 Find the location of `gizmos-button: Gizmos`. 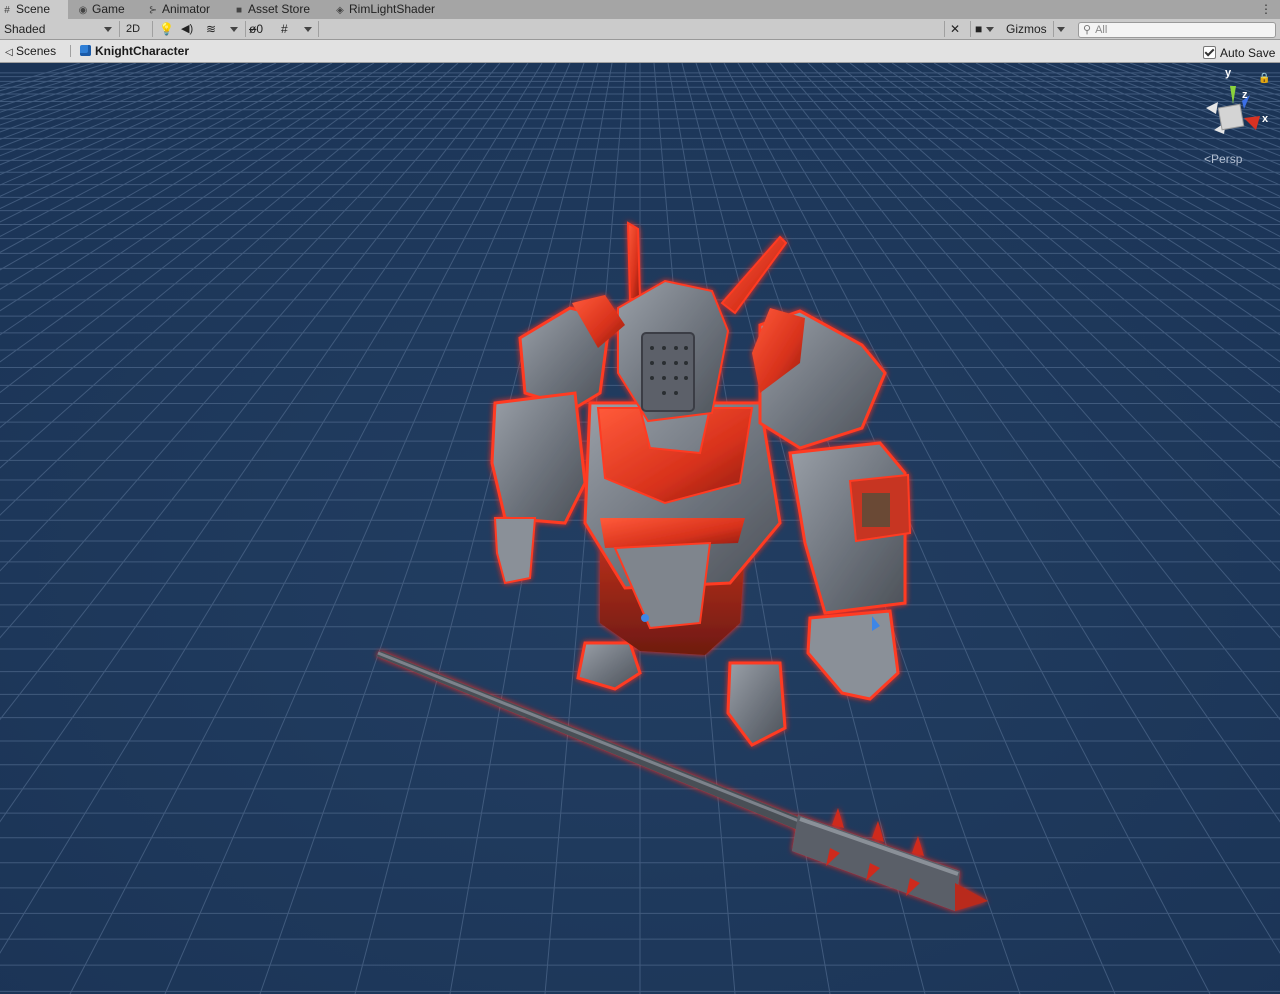

gizmos-button: Gizmos is located at coordinates (1030, 29).